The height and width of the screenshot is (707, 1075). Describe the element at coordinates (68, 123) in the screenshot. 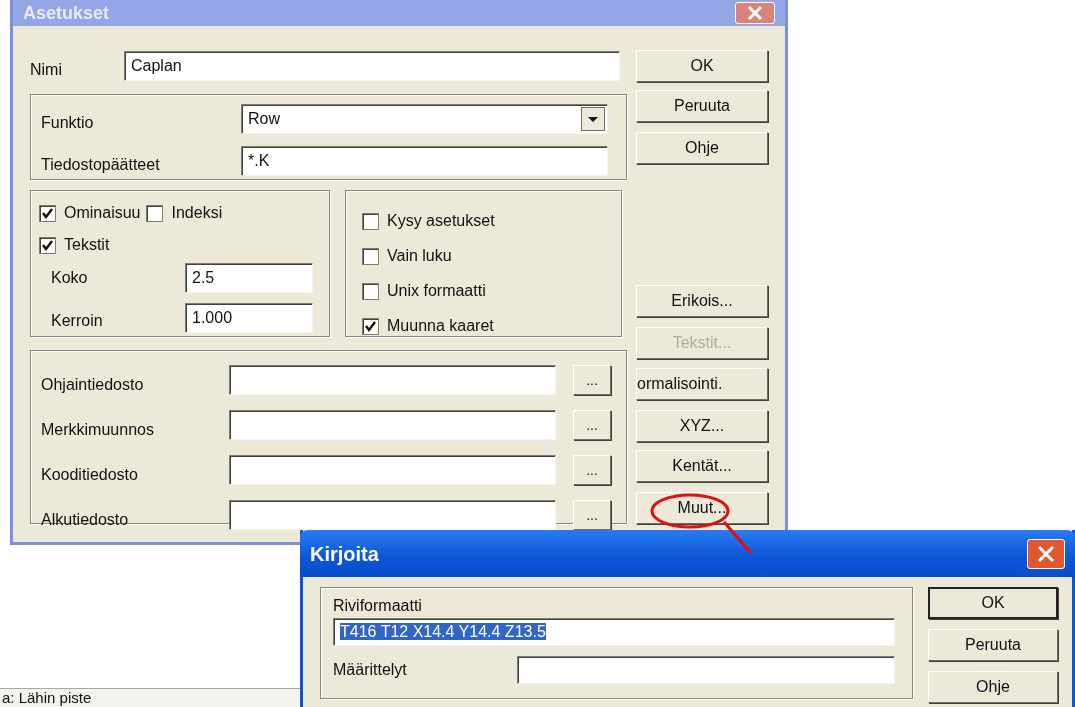

I see `field-label: Funktio` at that location.